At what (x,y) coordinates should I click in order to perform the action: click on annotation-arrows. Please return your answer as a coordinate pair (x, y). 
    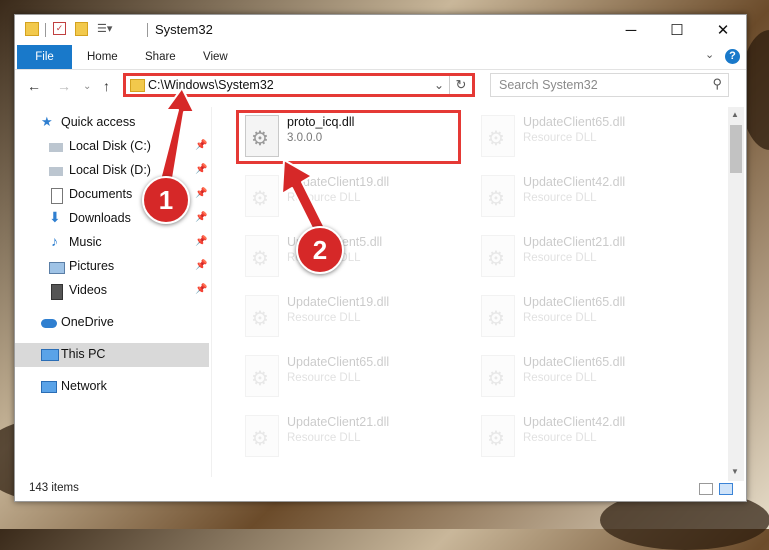
    Looking at the image, I should click on (244, 164).